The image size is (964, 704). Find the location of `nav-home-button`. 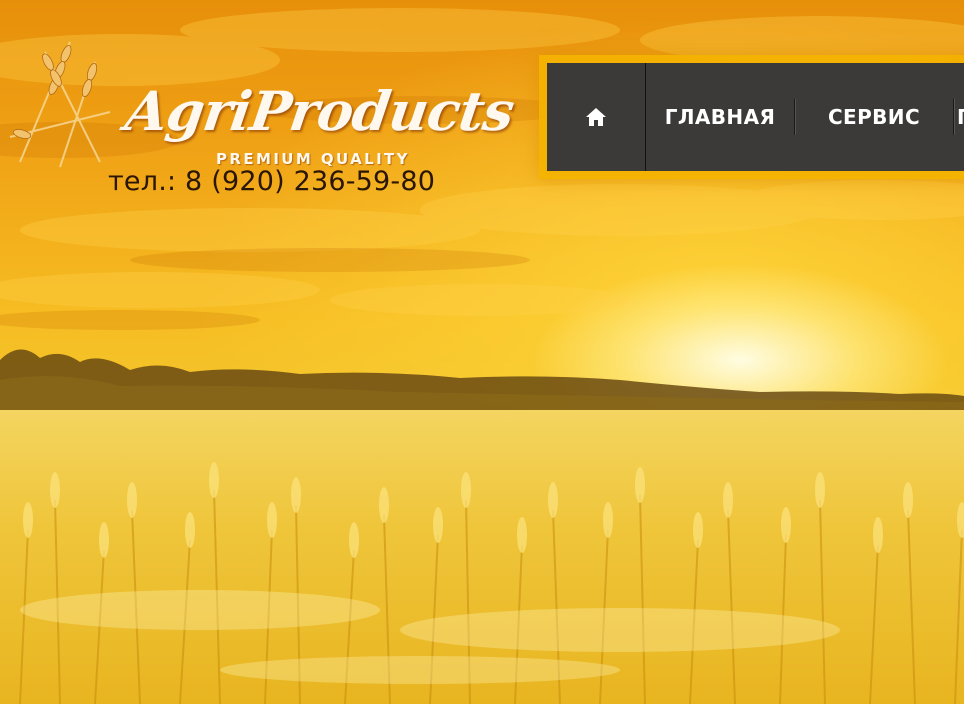

nav-home-button is located at coordinates (596, 117).